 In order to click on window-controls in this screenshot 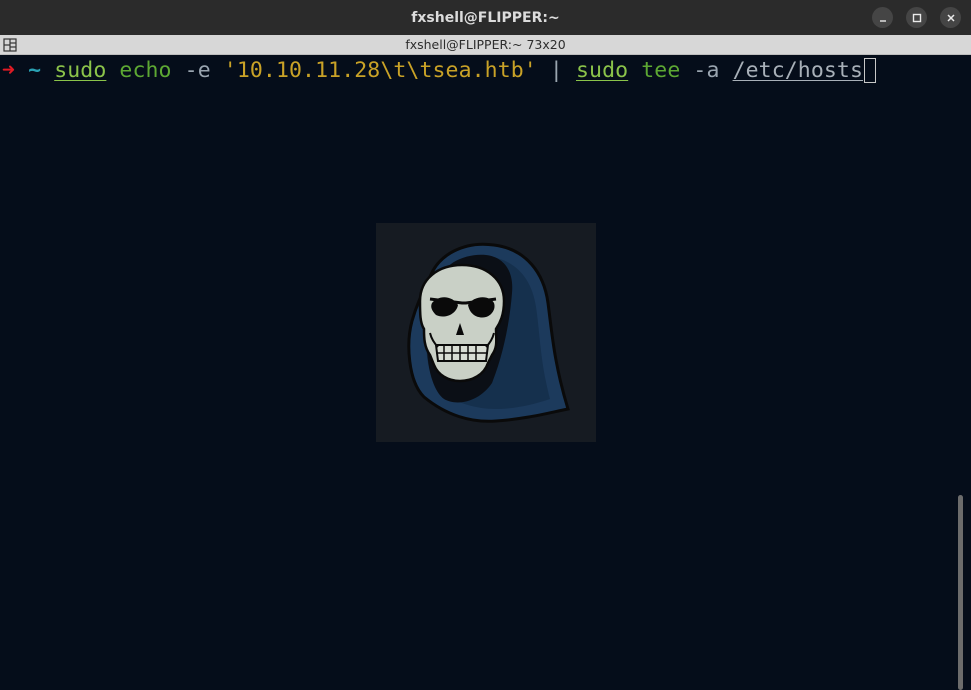, I will do `click(916, 17)`.